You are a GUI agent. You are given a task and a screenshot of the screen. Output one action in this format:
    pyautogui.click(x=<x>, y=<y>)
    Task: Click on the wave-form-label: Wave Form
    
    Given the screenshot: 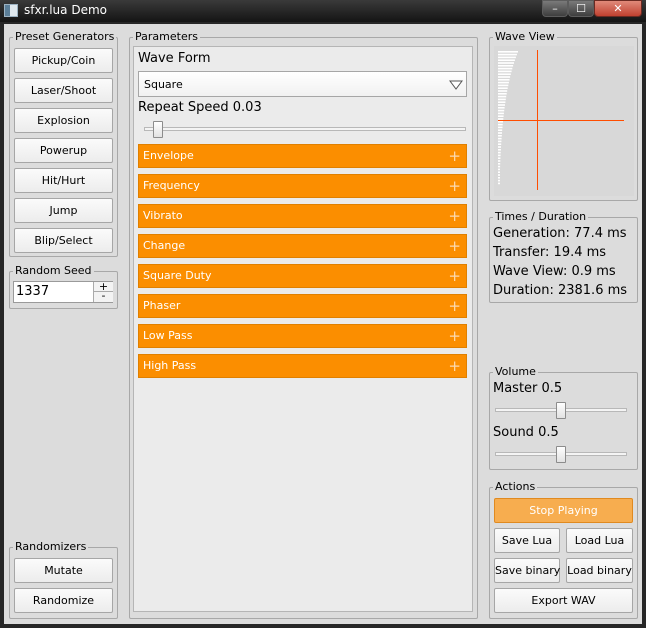 What is the action you would take?
    pyautogui.click(x=174, y=58)
    